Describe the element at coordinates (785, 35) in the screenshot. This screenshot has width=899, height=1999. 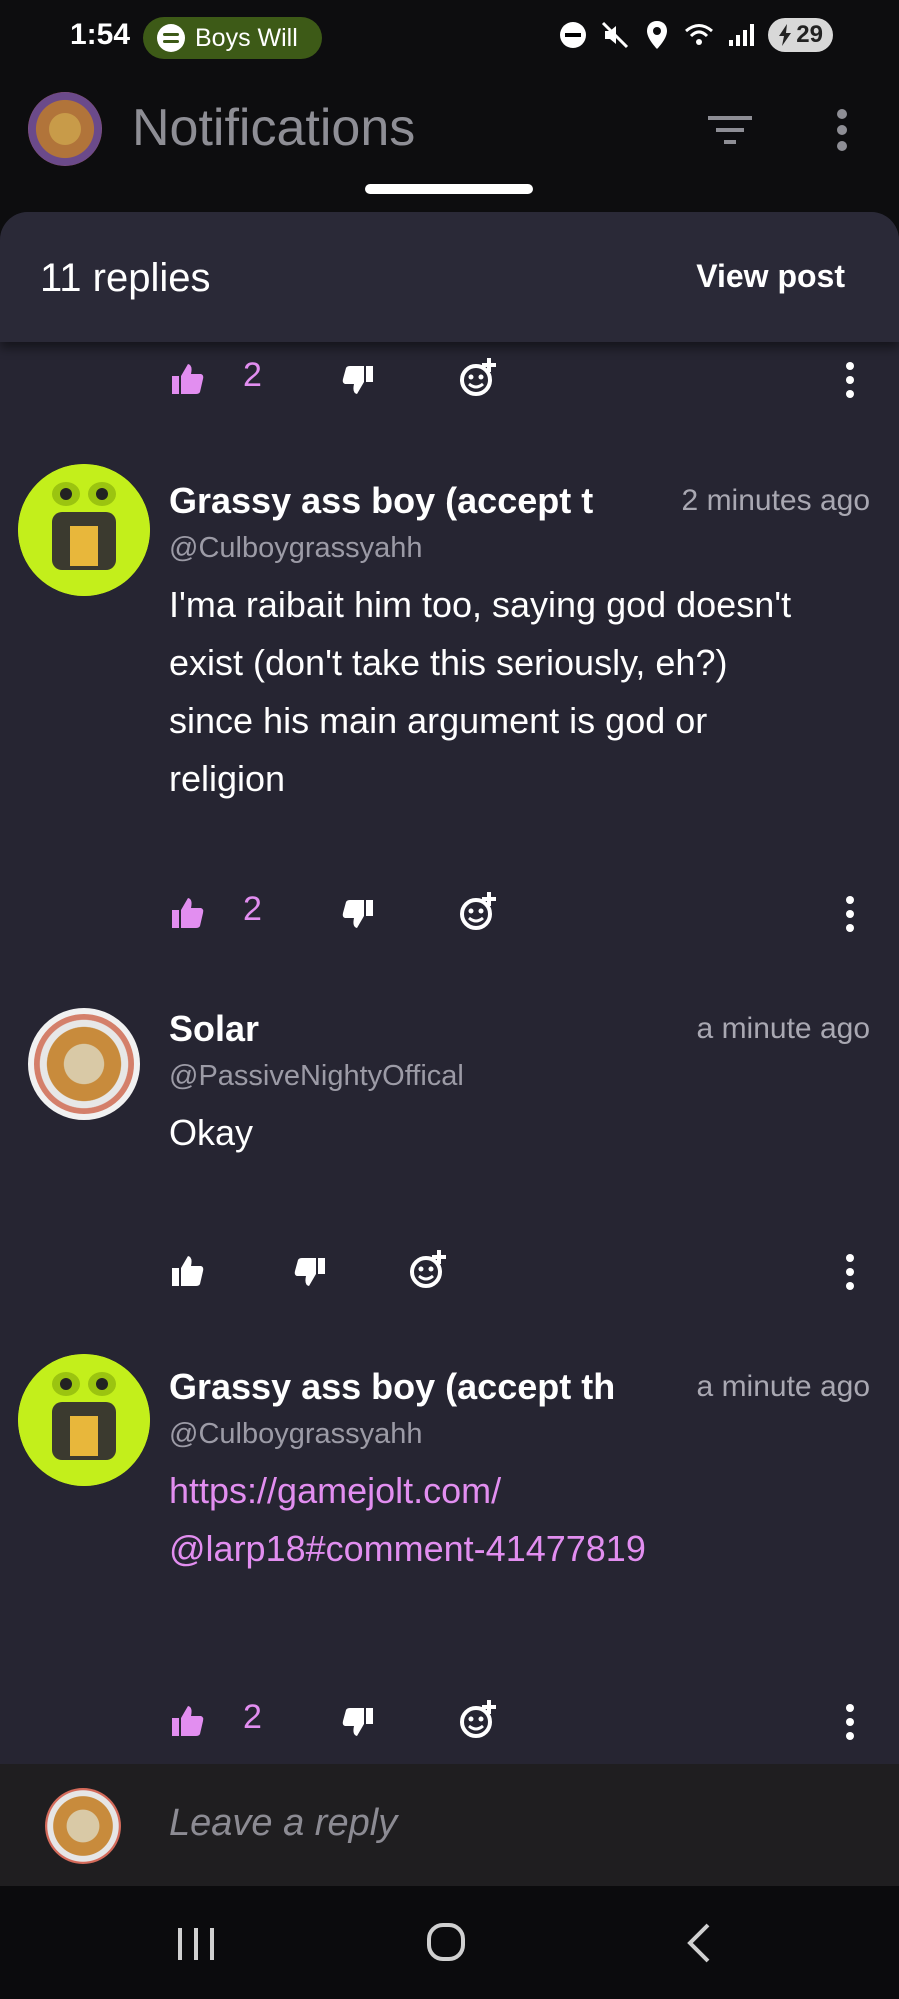
I see `charging-bolt-icon` at that location.